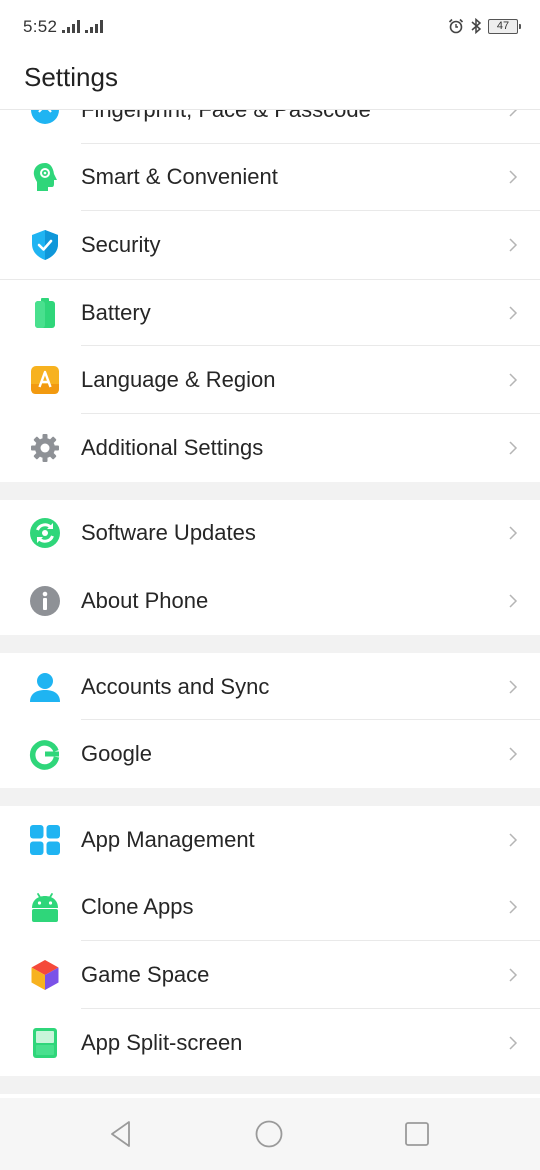 This screenshot has width=540, height=1170. What do you see at coordinates (168, 533) in the screenshot?
I see `settings-item-label: Software Updates` at bounding box center [168, 533].